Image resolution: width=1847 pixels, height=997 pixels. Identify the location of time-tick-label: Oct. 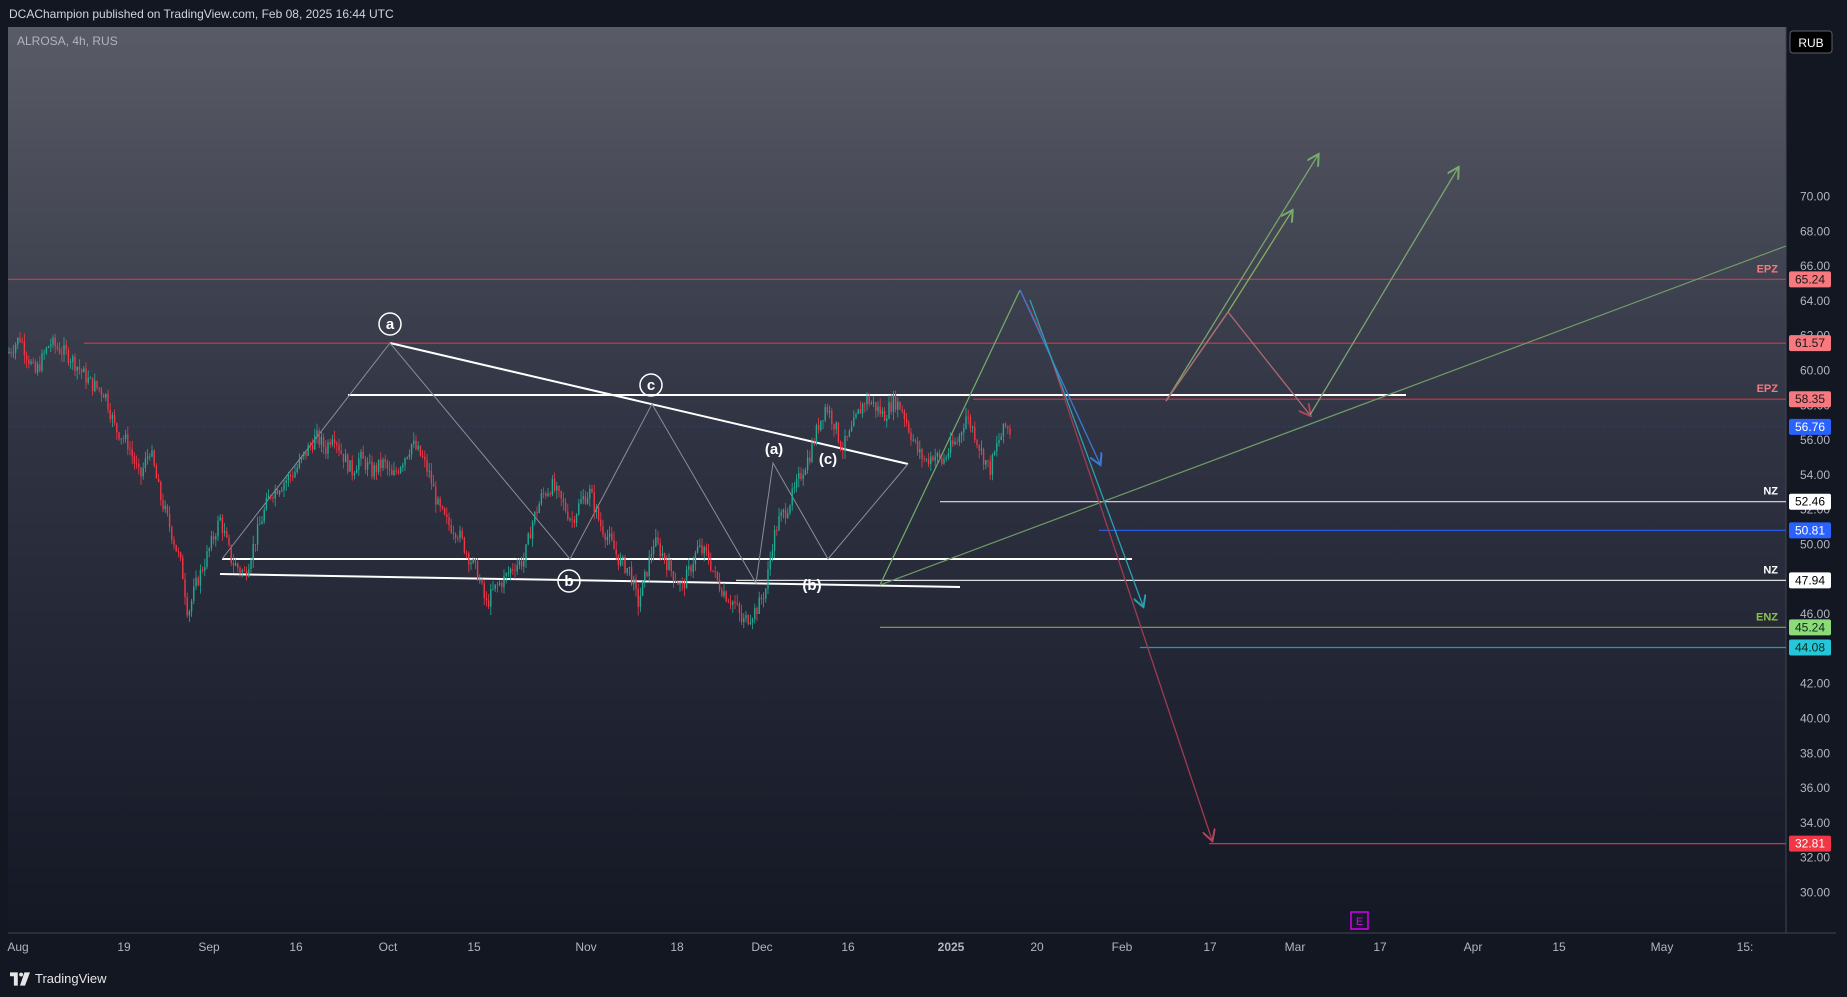
(388, 947).